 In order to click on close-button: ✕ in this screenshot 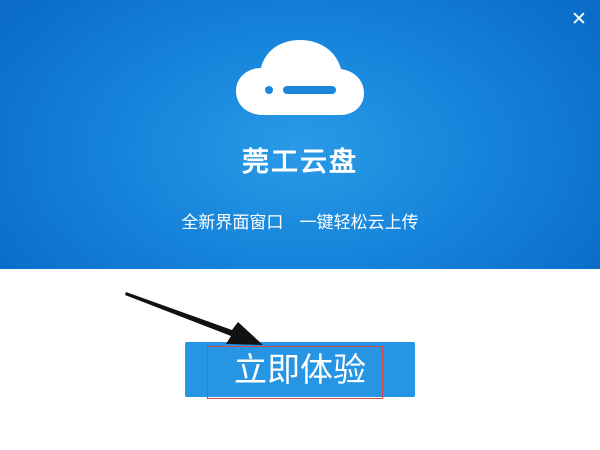, I will do `click(579, 19)`.